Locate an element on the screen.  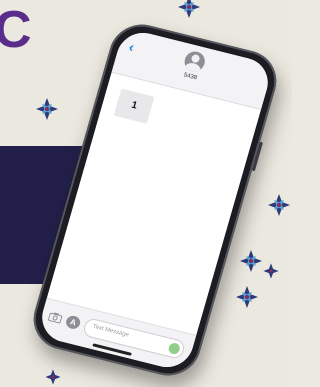
message-input-bar: A Text Message is located at coordinates (116, 335).